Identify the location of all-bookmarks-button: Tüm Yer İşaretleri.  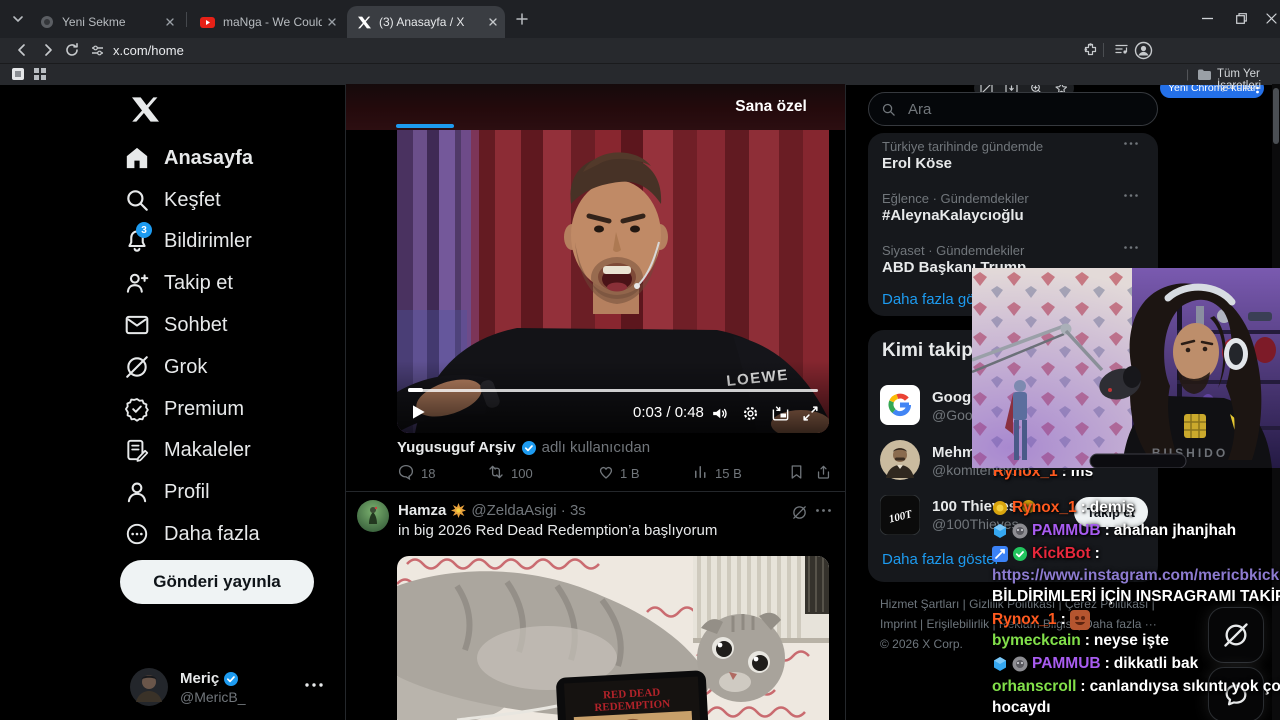
(1248, 80).